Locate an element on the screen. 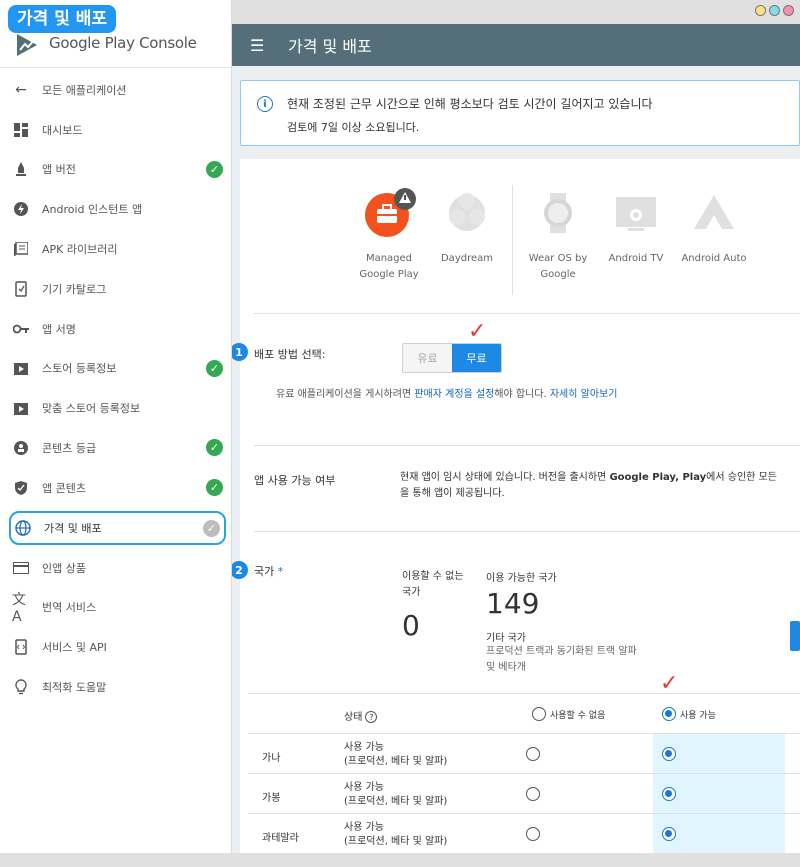 The height and width of the screenshot is (867, 800). sidebar-item-label: 가격 및 배포 is located at coordinates (73, 528).